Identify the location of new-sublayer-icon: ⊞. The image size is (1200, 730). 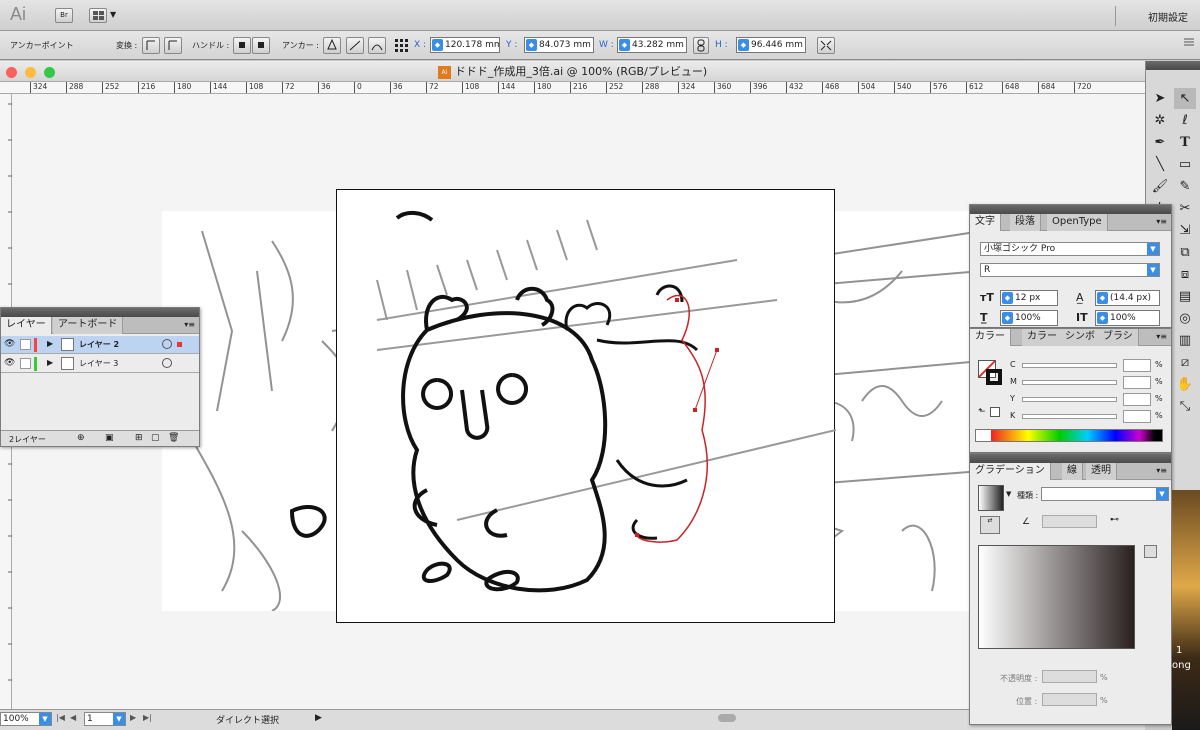
(139, 438).